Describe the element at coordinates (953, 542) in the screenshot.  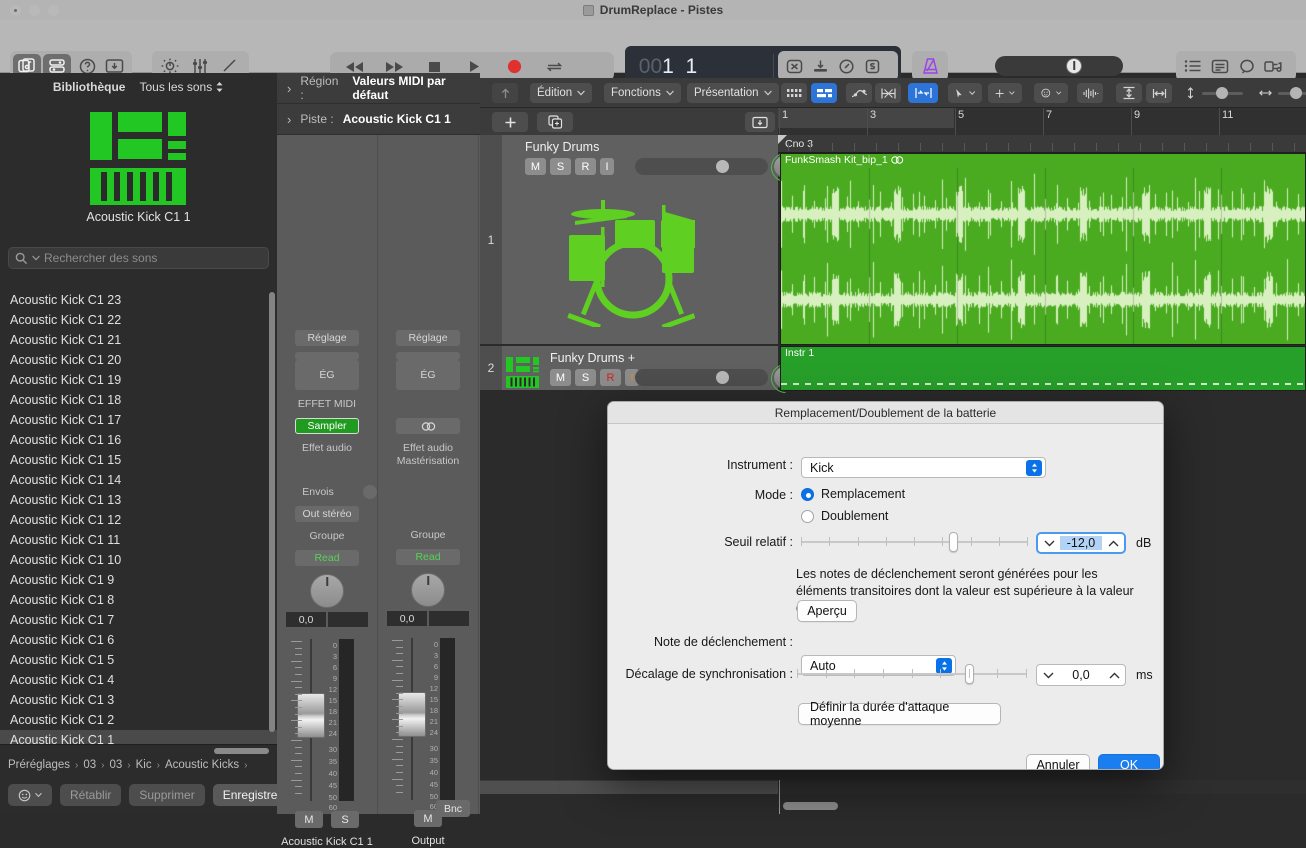
I see `threshold-slider-thumb` at that location.